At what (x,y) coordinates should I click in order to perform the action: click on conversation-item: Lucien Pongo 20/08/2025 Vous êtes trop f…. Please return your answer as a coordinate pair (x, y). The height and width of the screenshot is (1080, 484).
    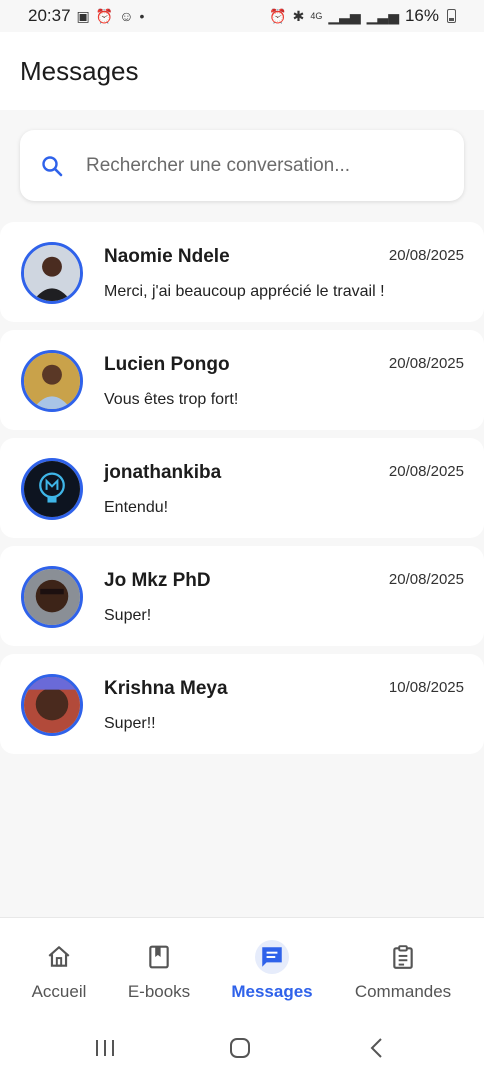
    Looking at the image, I should click on (242, 380).